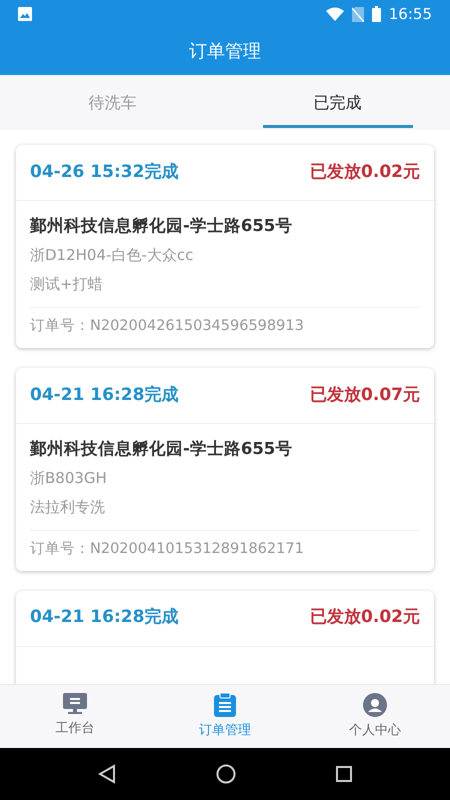 The width and height of the screenshot is (450, 800). Describe the element at coordinates (107, 774) in the screenshot. I see `back-icon` at that location.